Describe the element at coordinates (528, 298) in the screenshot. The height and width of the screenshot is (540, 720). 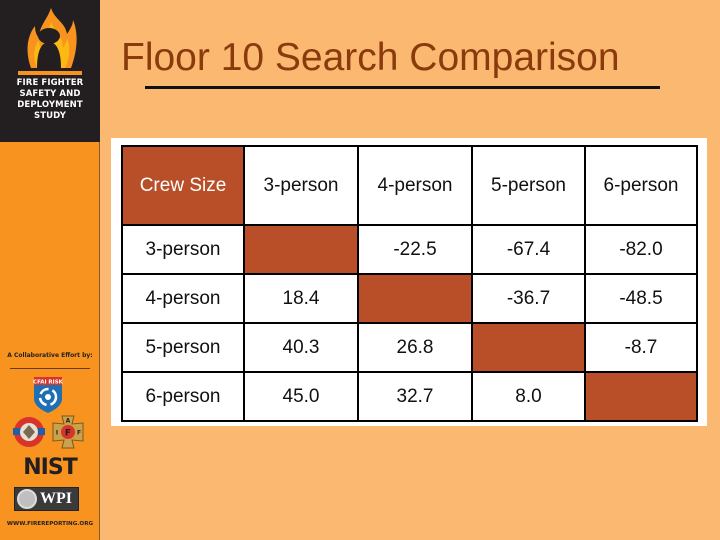
I see `table-cell: -36.7` at that location.